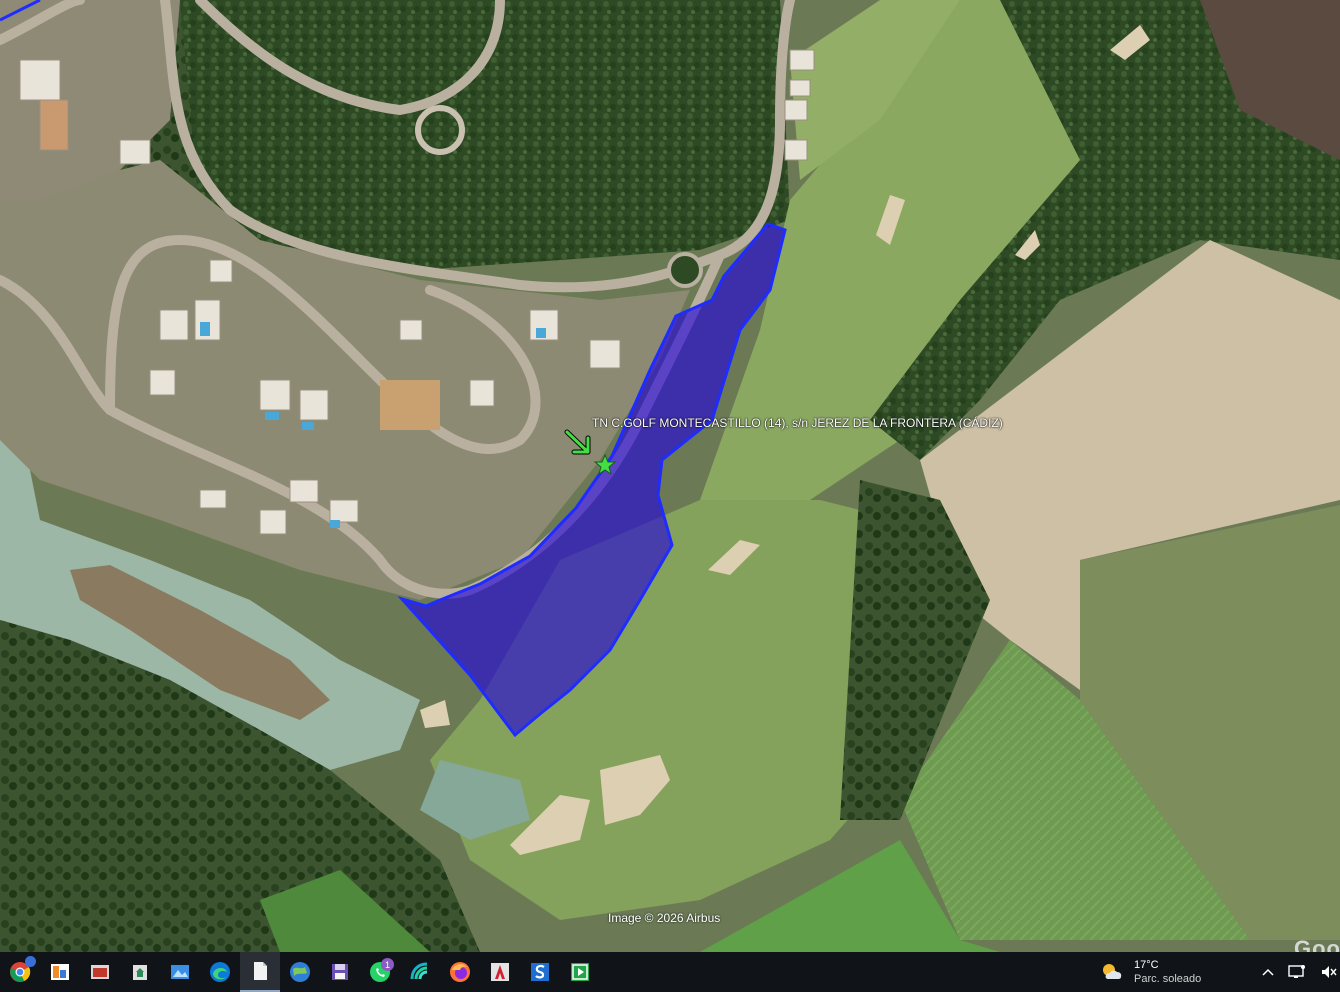 The height and width of the screenshot is (992, 1340). What do you see at coordinates (460, 972) in the screenshot?
I see `firefox-icon` at bounding box center [460, 972].